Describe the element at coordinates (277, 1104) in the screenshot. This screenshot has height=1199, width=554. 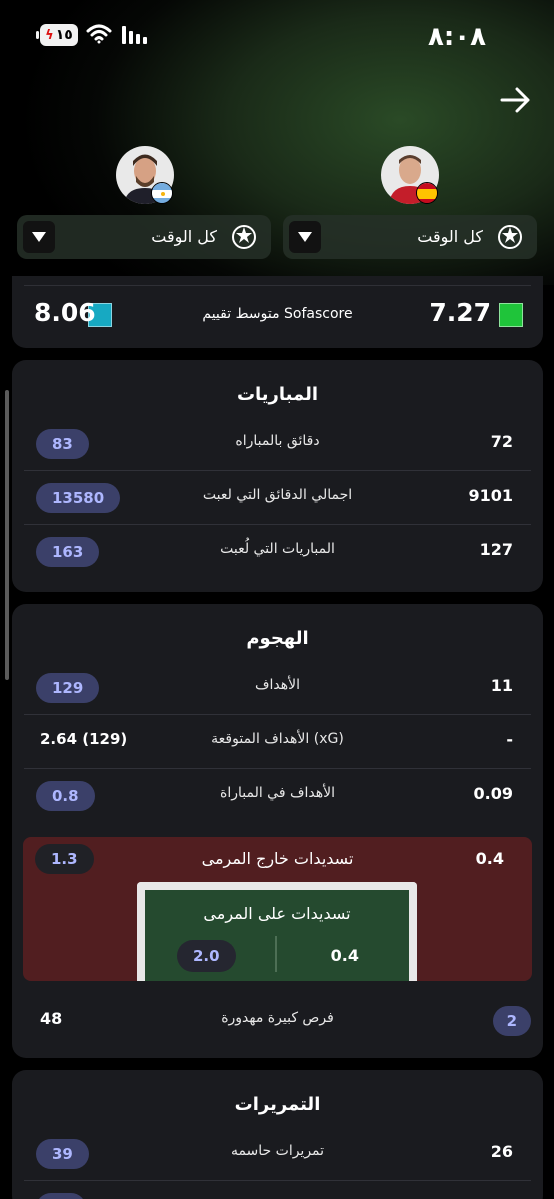
I see `section-title-passing: التمريرات` at that location.